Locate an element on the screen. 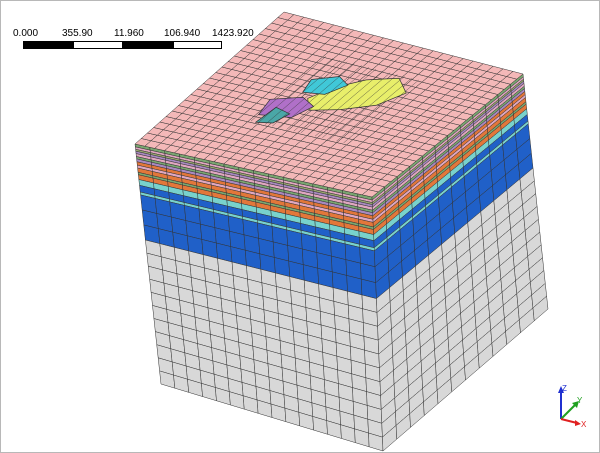 The image size is (600, 453). y-axis-label: Y is located at coordinates (580, 400).